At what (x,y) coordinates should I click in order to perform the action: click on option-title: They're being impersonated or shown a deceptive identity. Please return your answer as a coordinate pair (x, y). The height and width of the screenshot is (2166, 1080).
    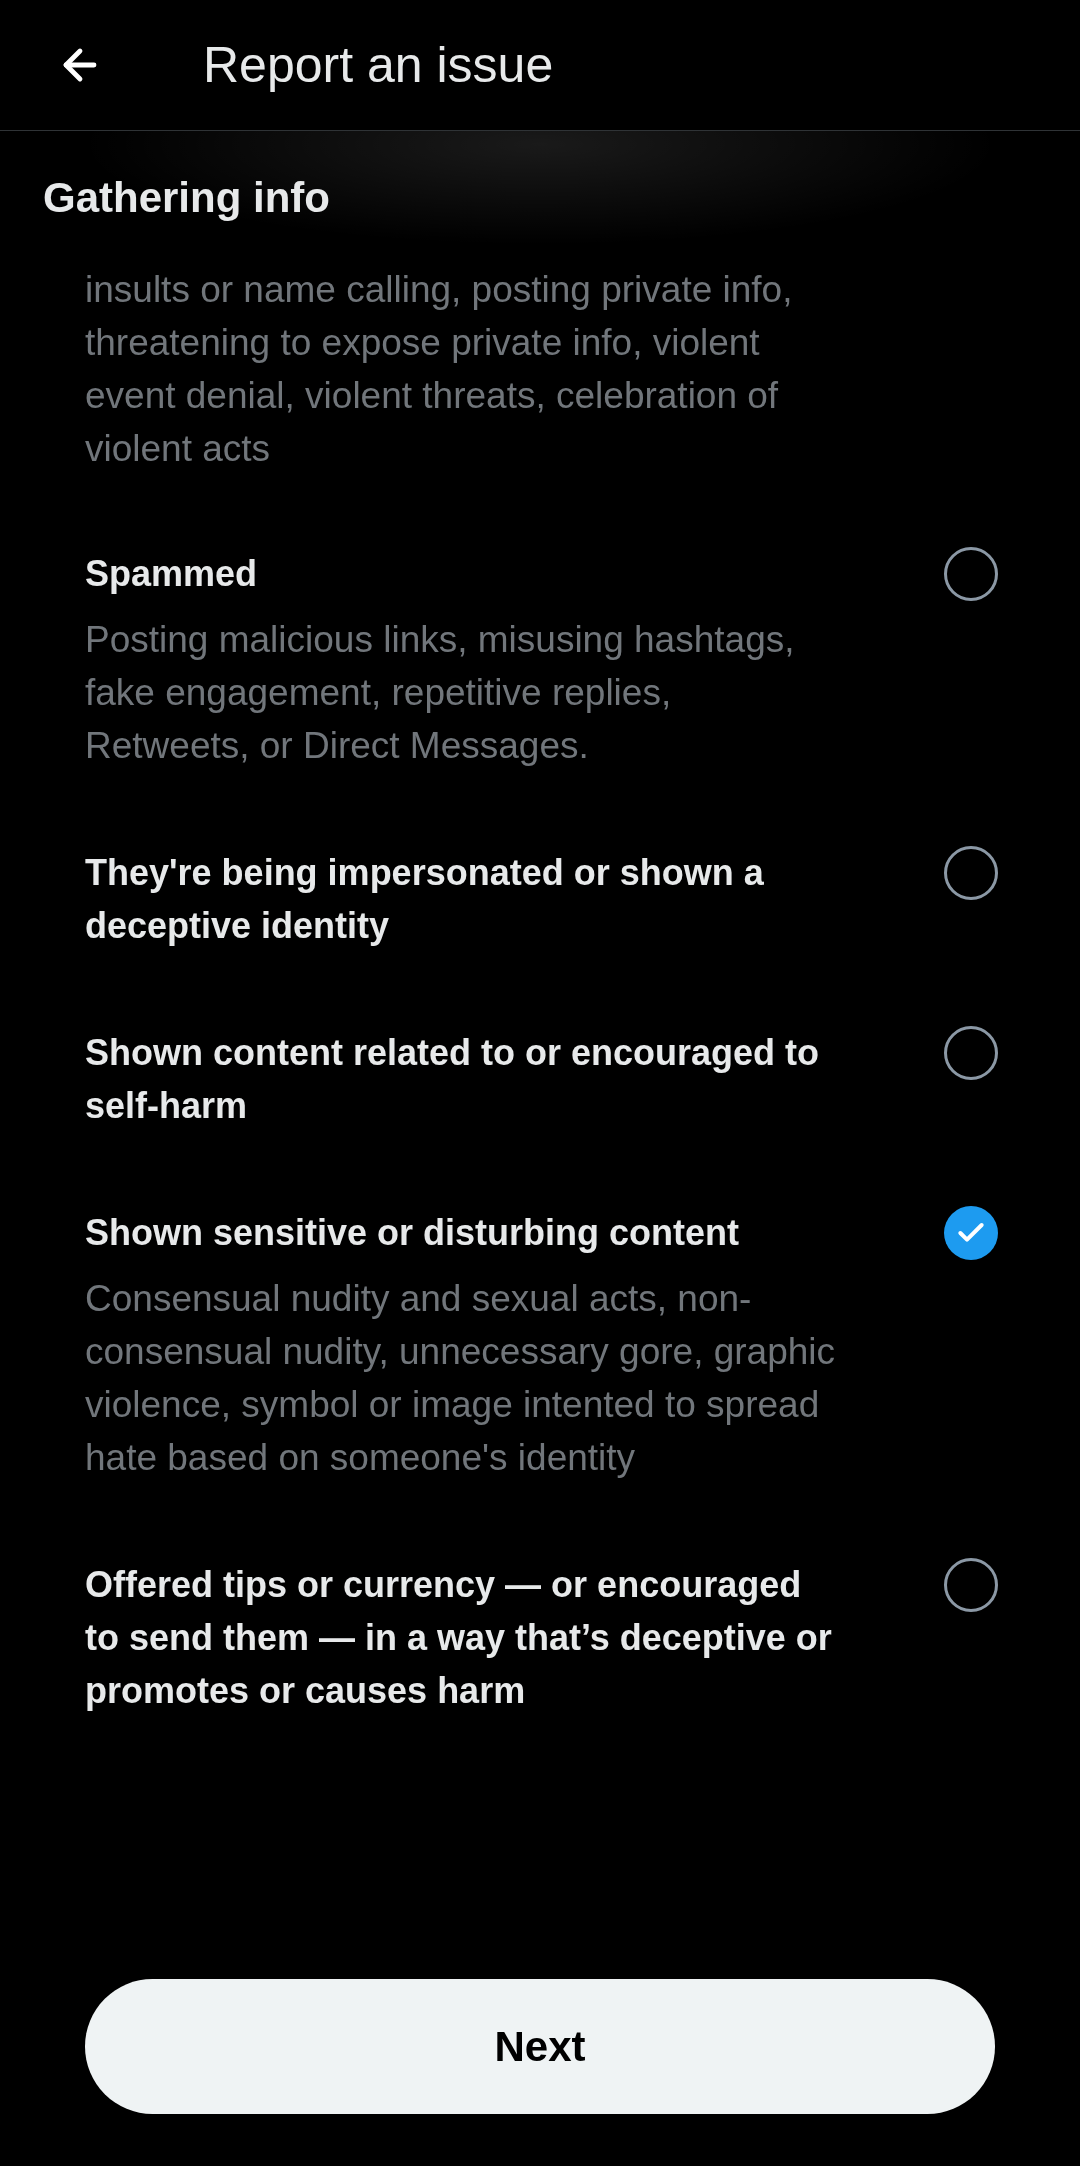
    Looking at the image, I should click on (465, 899).